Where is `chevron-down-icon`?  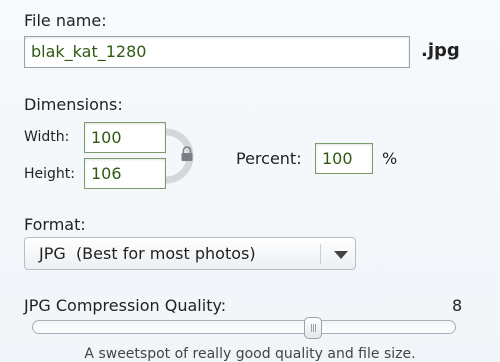 chevron-down-icon is located at coordinates (341, 255).